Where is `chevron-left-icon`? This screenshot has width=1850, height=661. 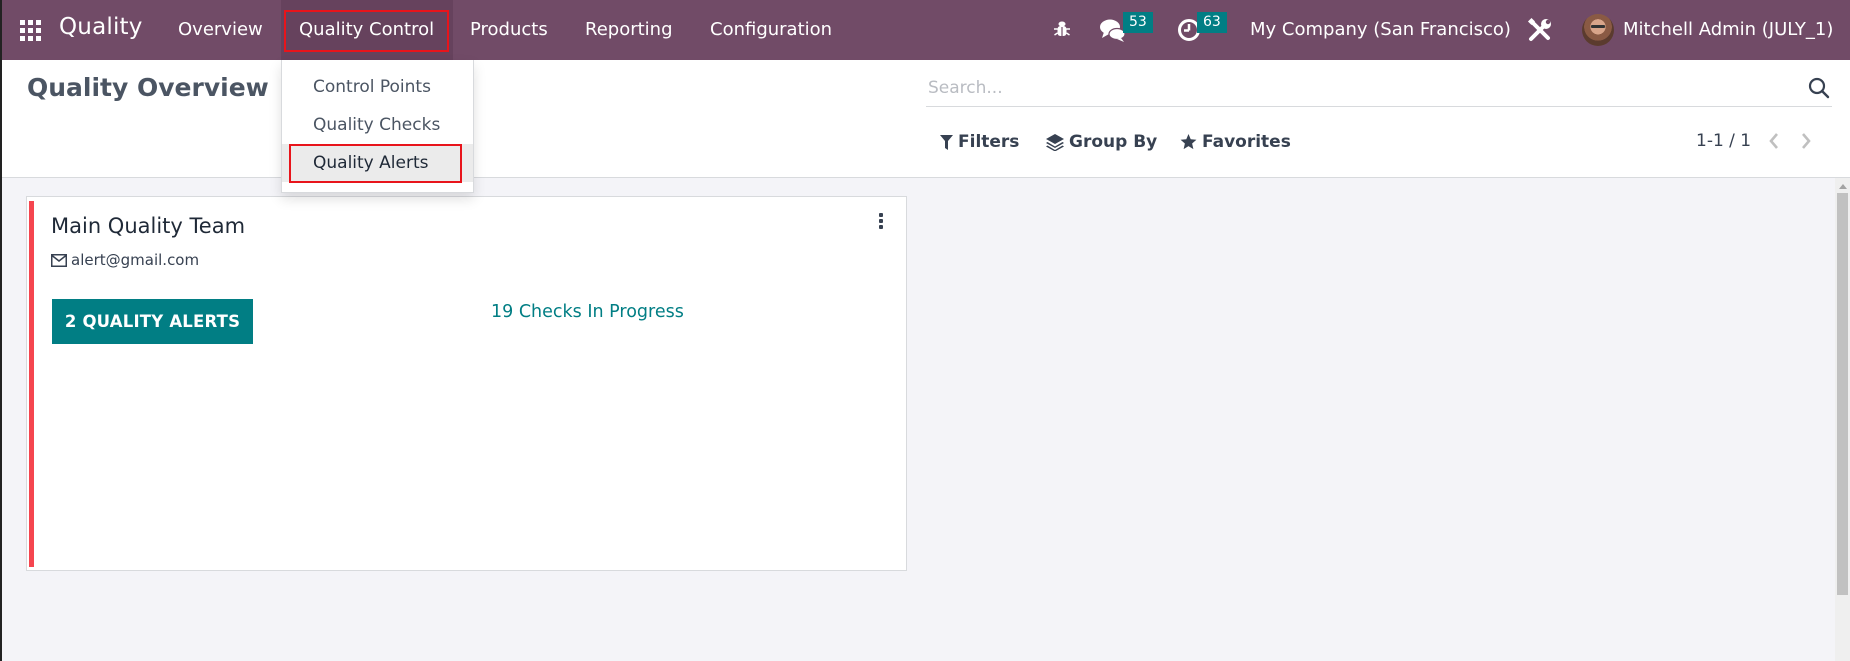 chevron-left-icon is located at coordinates (1774, 141).